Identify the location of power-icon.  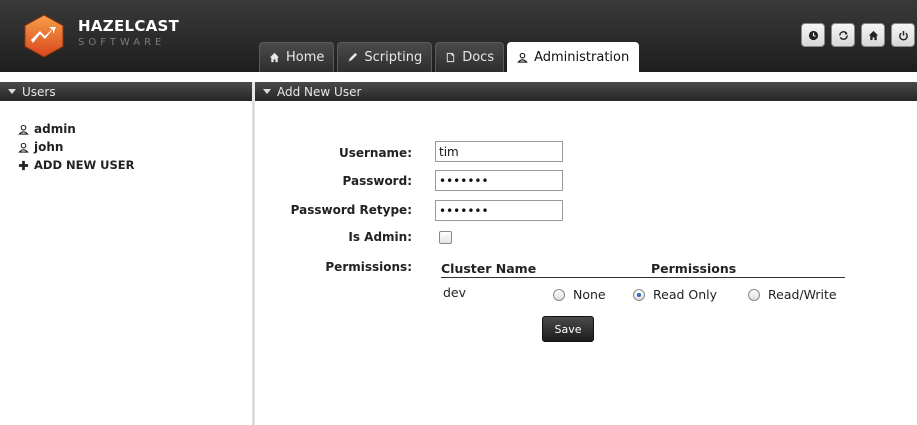
(903, 35).